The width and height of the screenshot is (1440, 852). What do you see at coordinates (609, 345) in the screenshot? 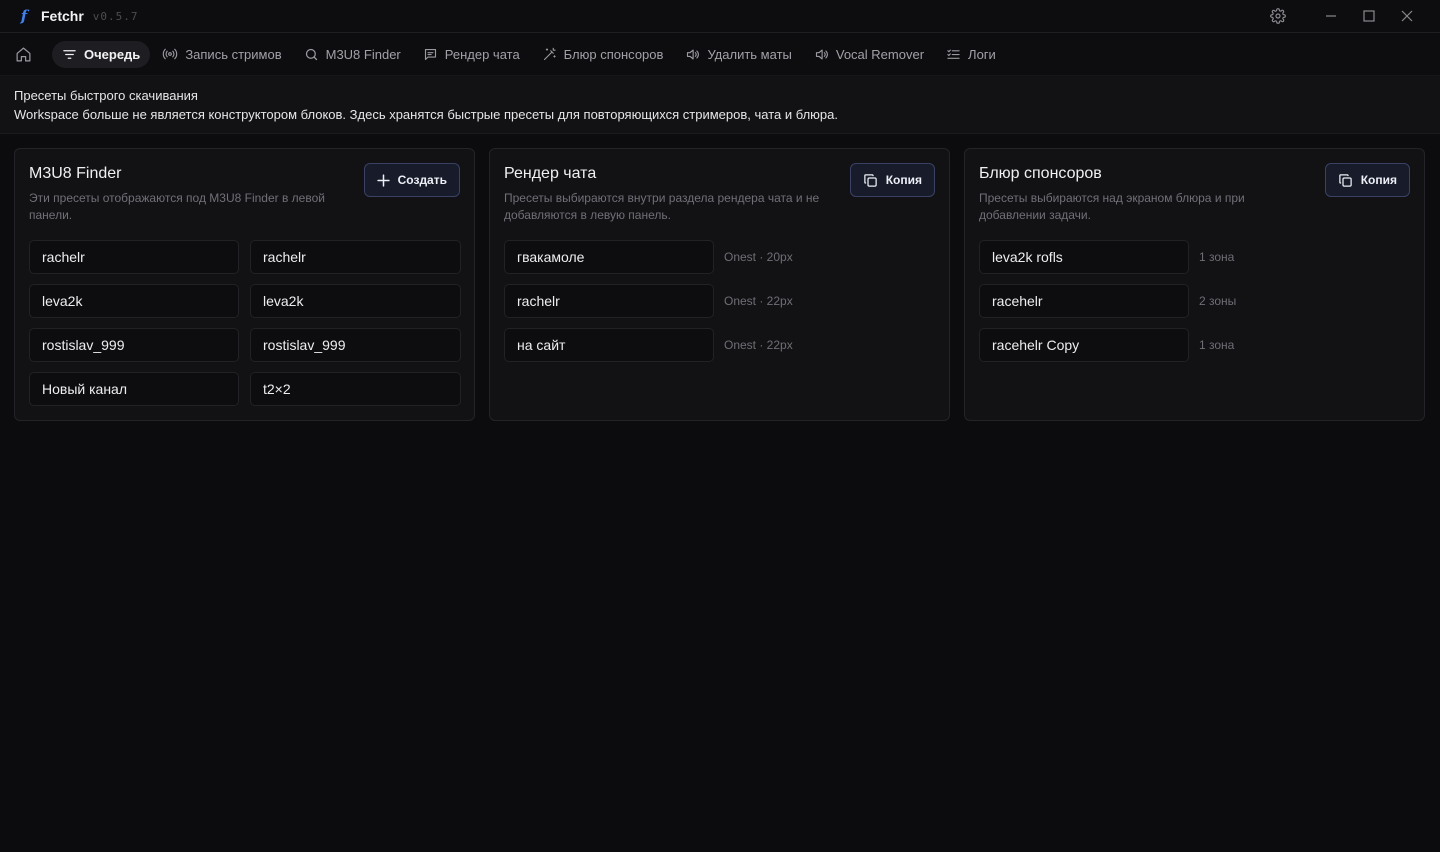
I see `preset-item: на сайт` at bounding box center [609, 345].